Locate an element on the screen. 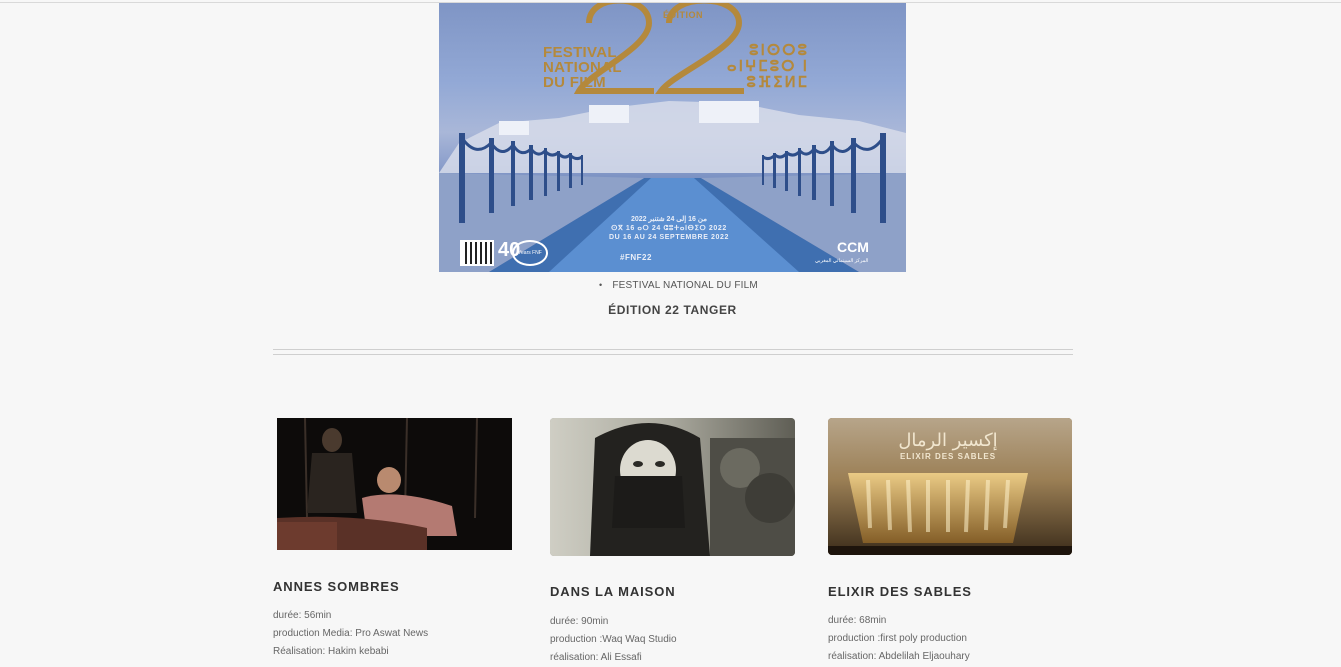 This screenshot has width=1341, height=667. poster-title-line: DU FILM is located at coordinates (574, 82).